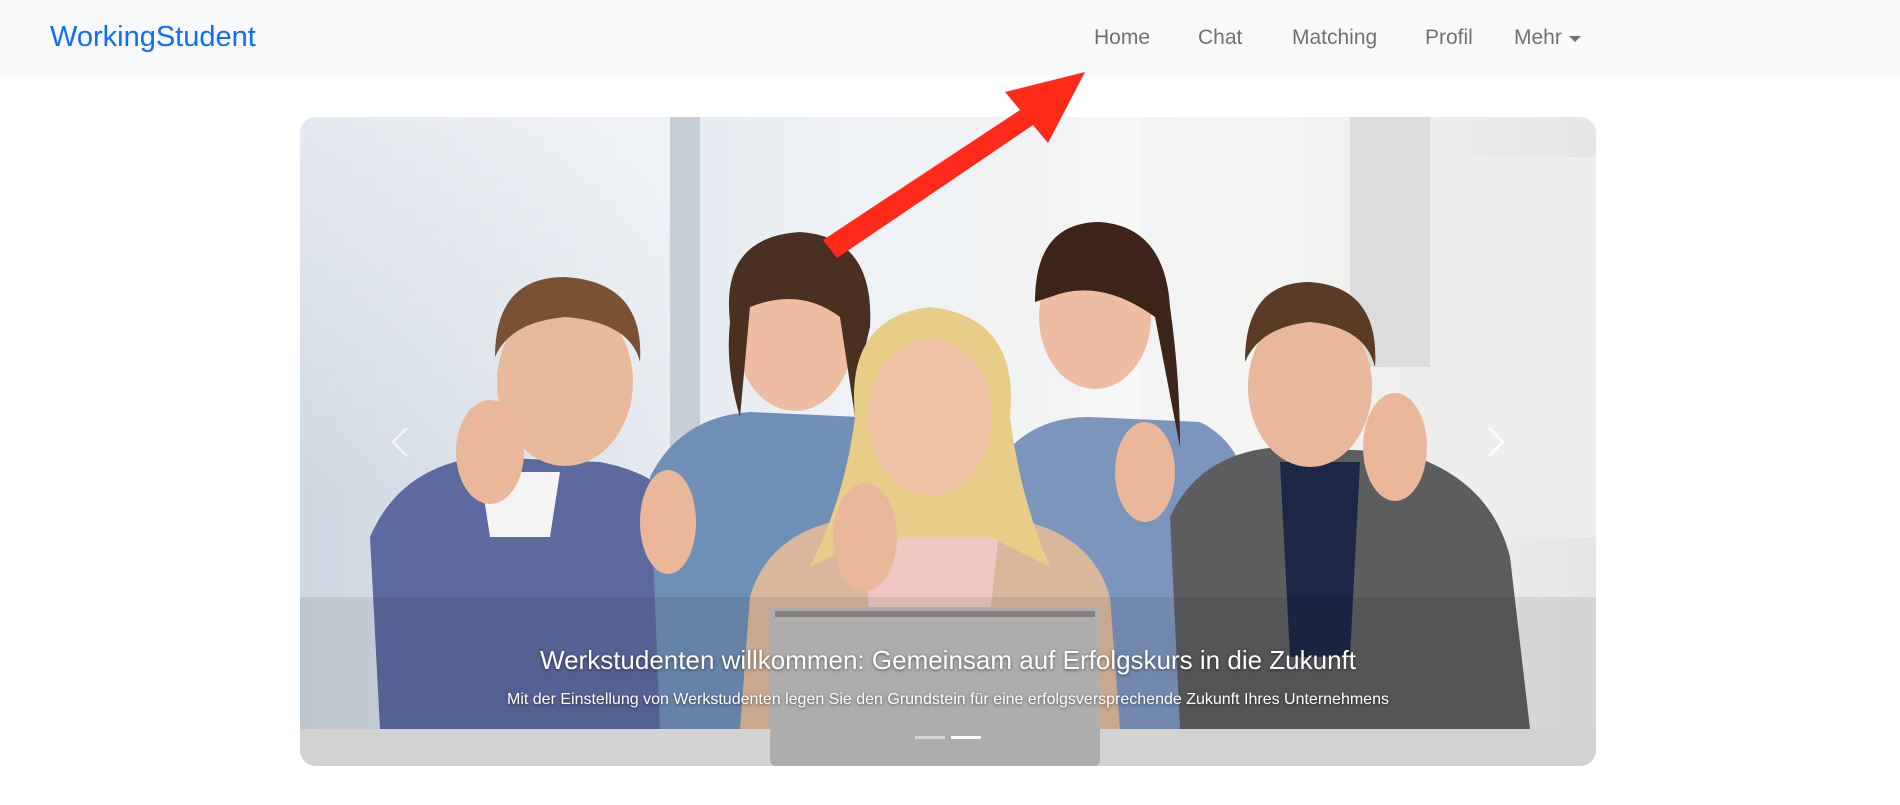 This screenshot has height=805, width=1900. I want to click on chevron-left-icon, so click(399, 442).